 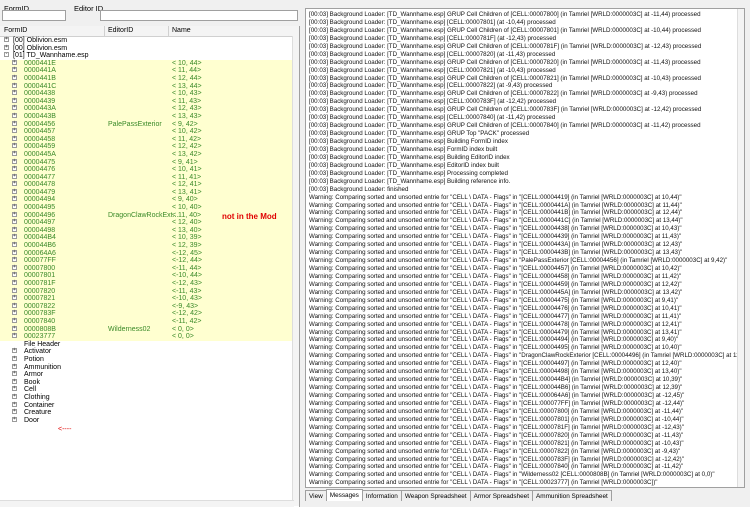 What do you see at coordinates (149, 139) in the screenshot?
I see `record-row: +00004458 < 11, 42>` at bounding box center [149, 139].